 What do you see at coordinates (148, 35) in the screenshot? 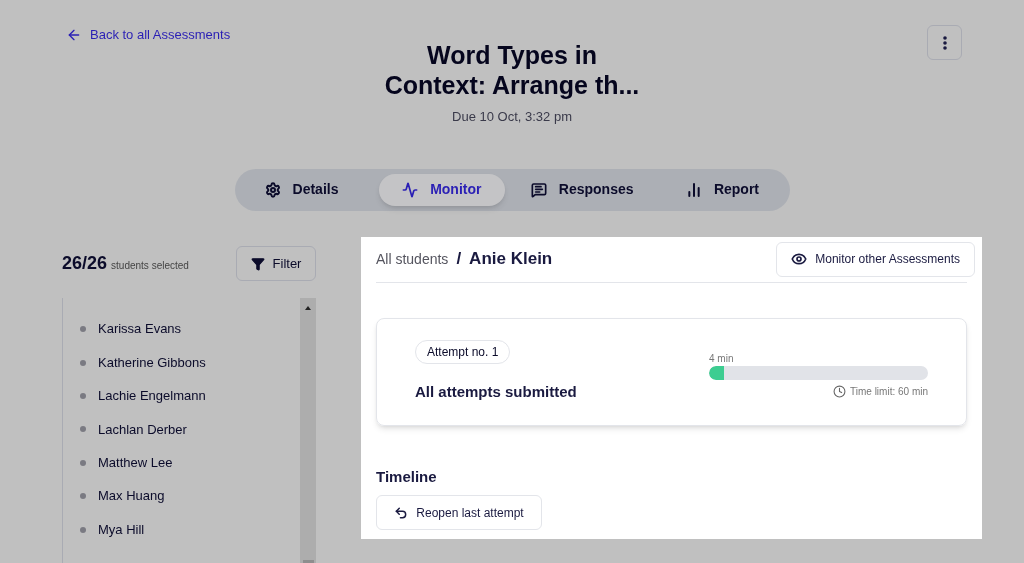
I see `back-link: Back to all Assessments` at bounding box center [148, 35].